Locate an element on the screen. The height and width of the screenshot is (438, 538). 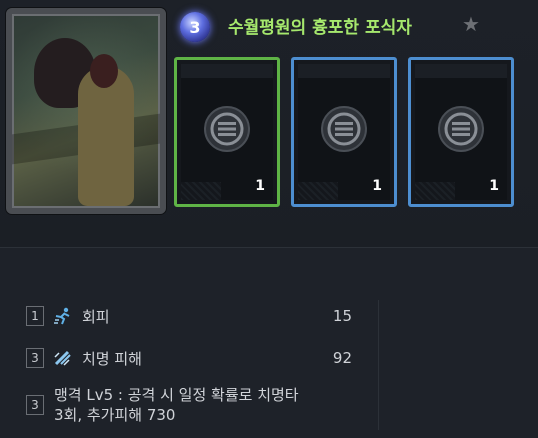
stat-name: 회피 is located at coordinates (96, 316).